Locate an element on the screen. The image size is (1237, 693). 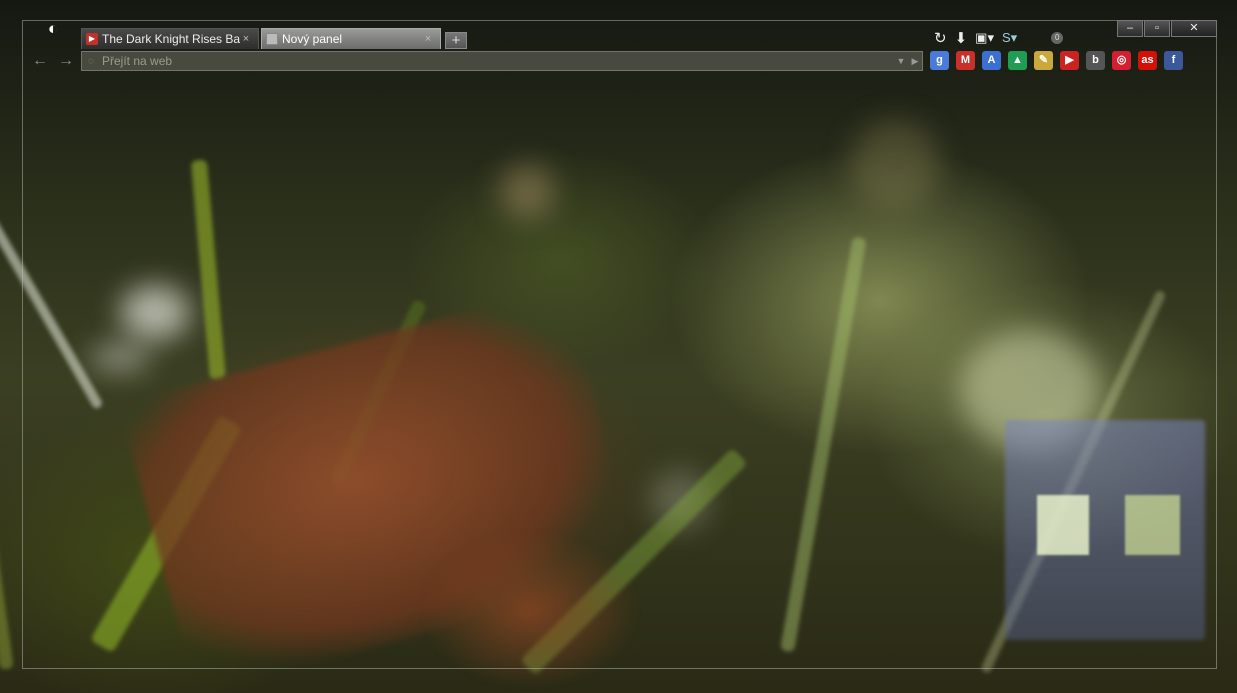
back-button: ← is located at coordinates (40, 61).